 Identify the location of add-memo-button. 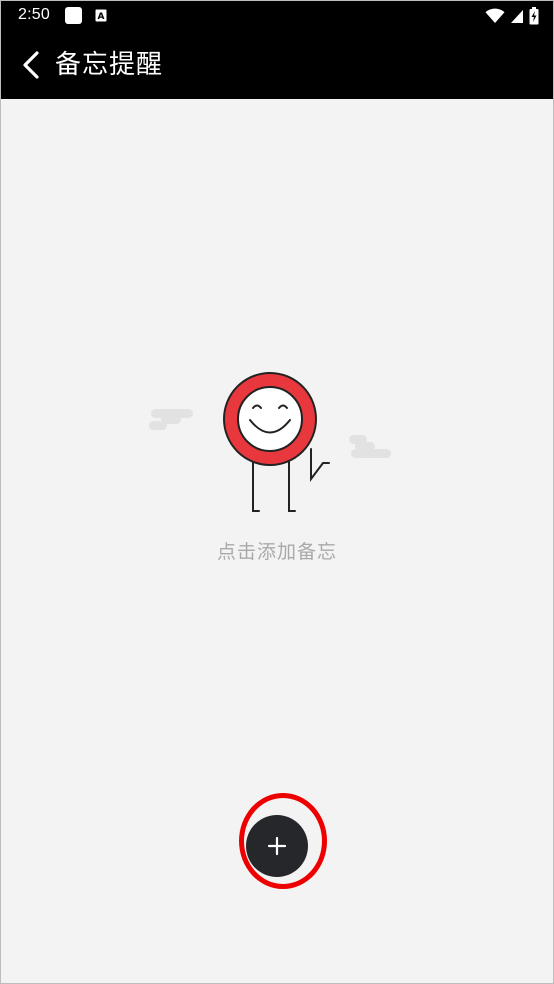
(277, 846).